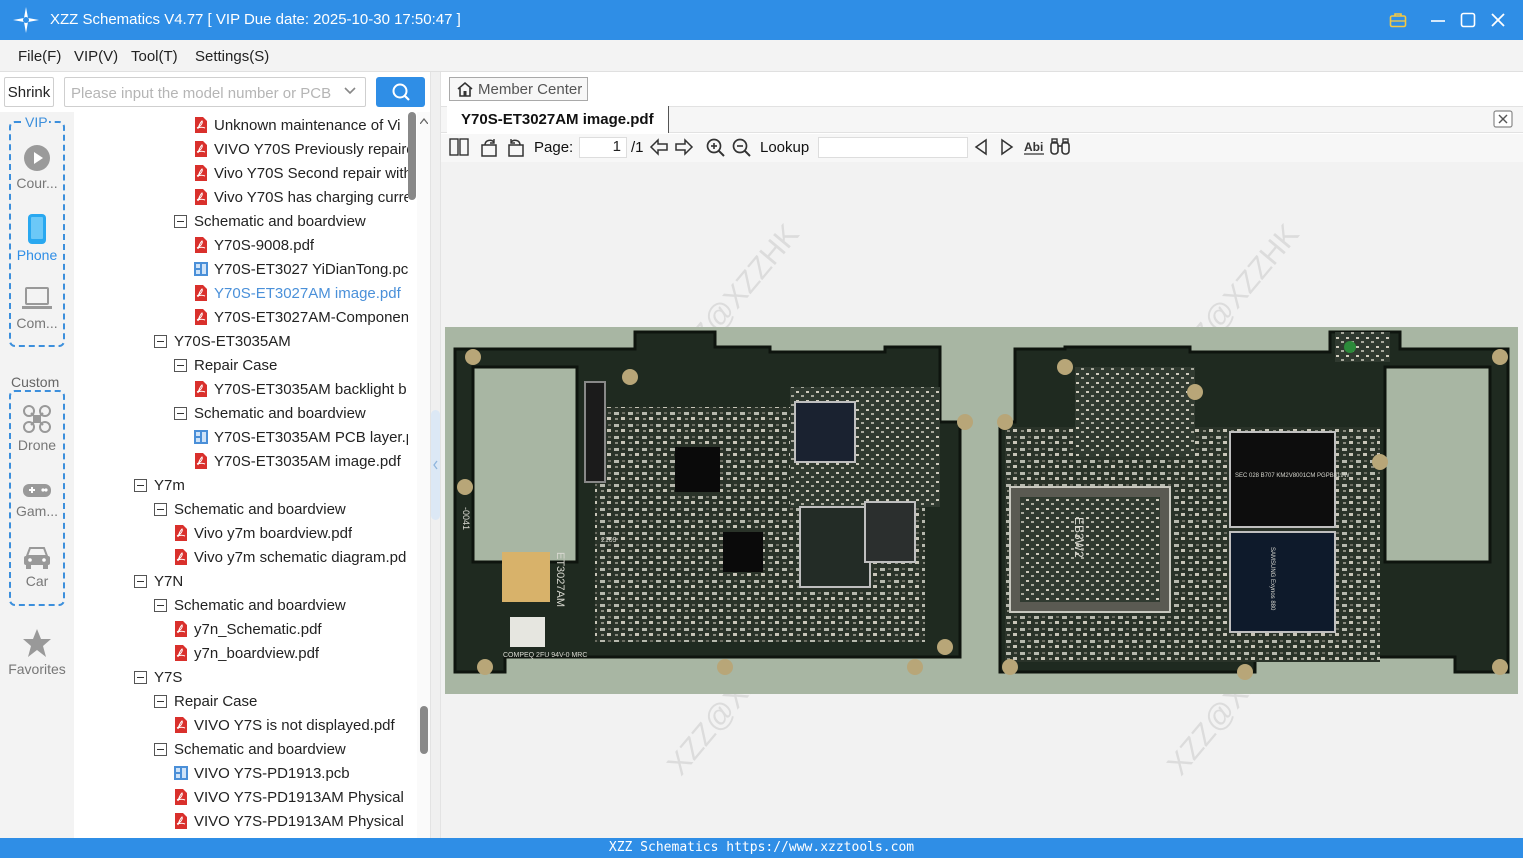  What do you see at coordinates (37, 229) in the screenshot?
I see `phone-icon` at bounding box center [37, 229].